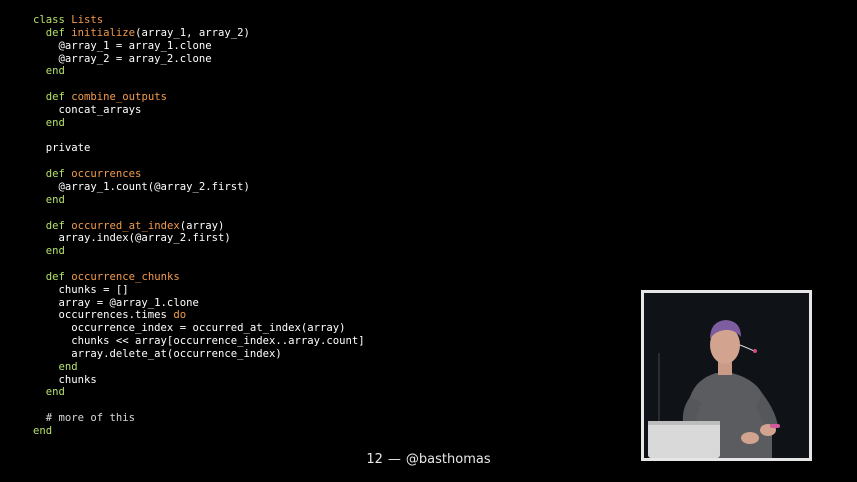 This screenshot has width=857, height=482. What do you see at coordinates (202, 225) in the screenshot?
I see `code-token: (array)` at bounding box center [202, 225].